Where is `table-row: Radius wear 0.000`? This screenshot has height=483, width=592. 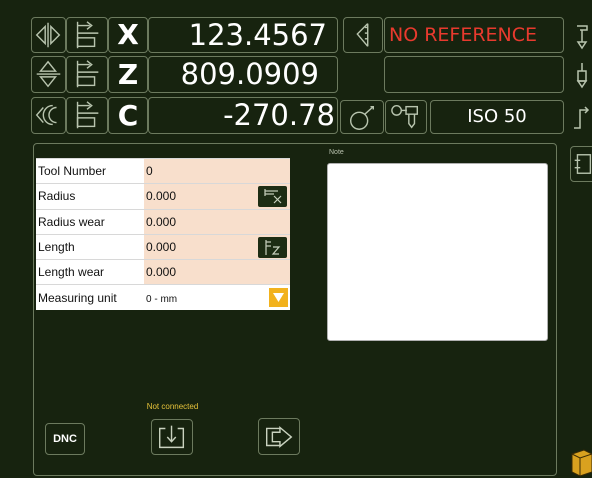 table-row: Radius wear 0.000 is located at coordinates (163, 221).